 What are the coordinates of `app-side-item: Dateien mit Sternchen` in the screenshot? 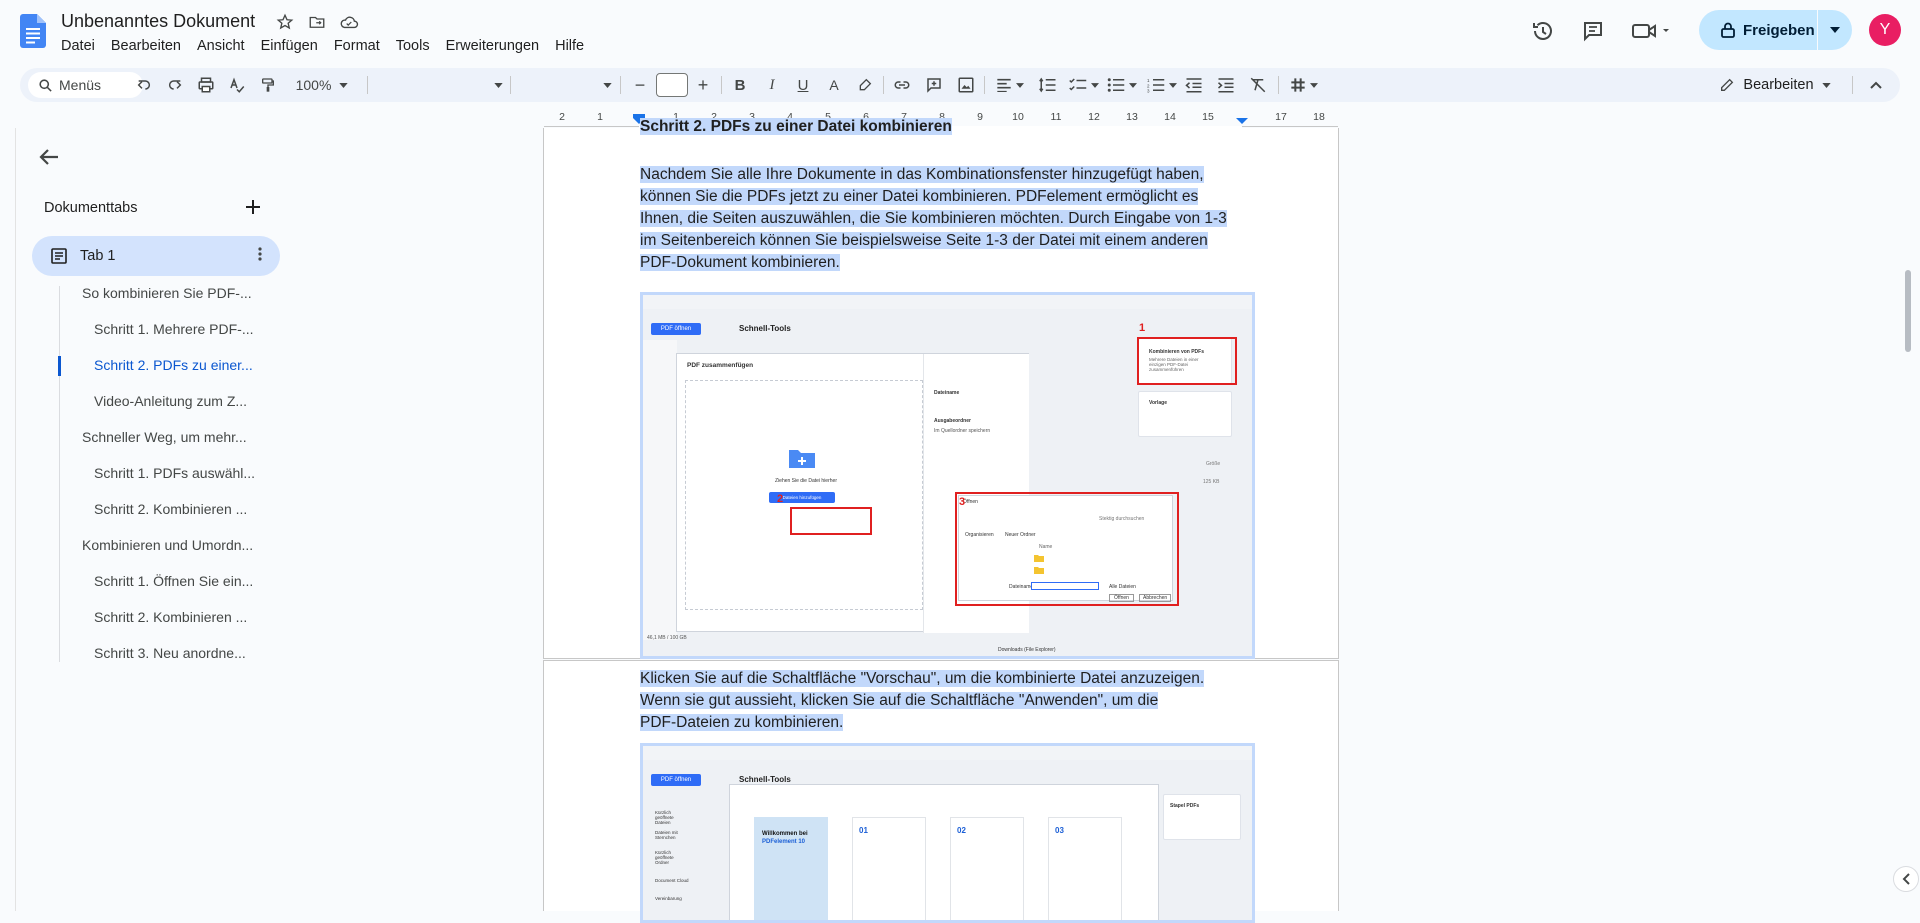 It's located at (666, 835).